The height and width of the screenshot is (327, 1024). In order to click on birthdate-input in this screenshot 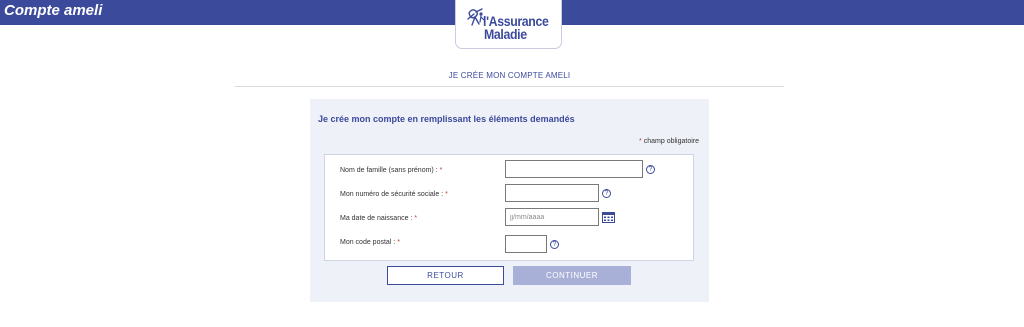, I will do `click(552, 217)`.